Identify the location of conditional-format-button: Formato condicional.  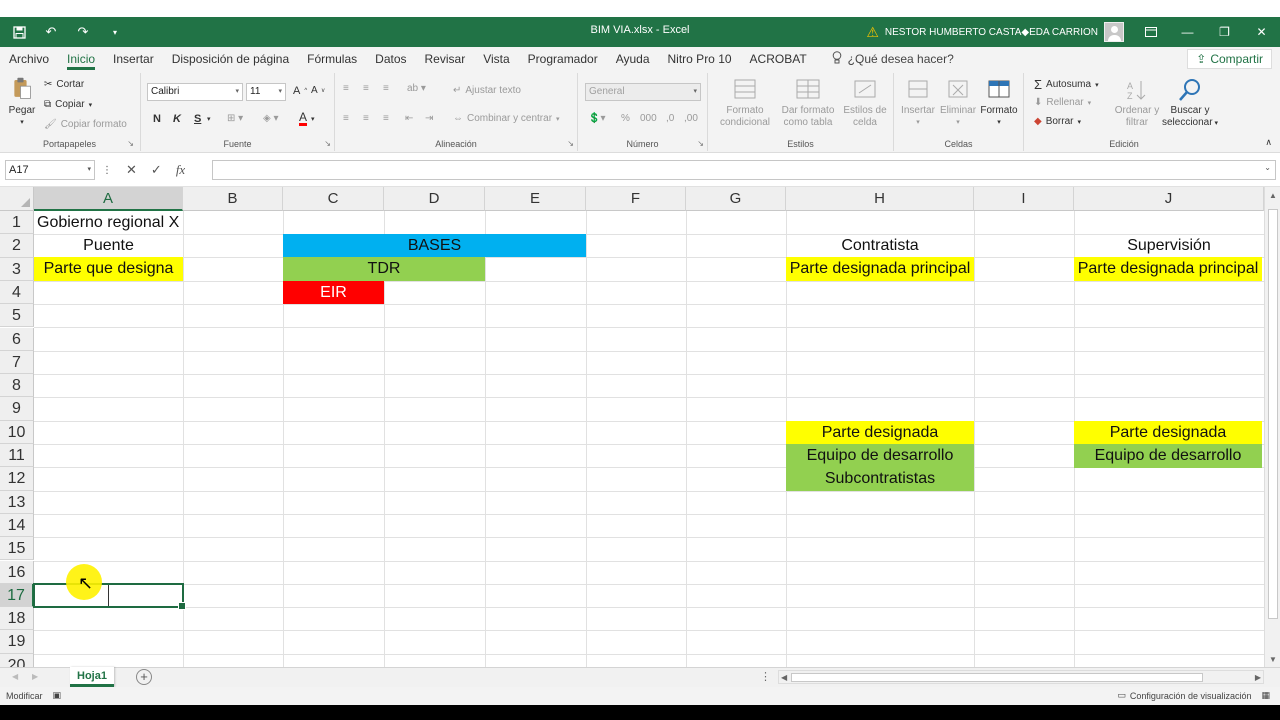
(745, 103).